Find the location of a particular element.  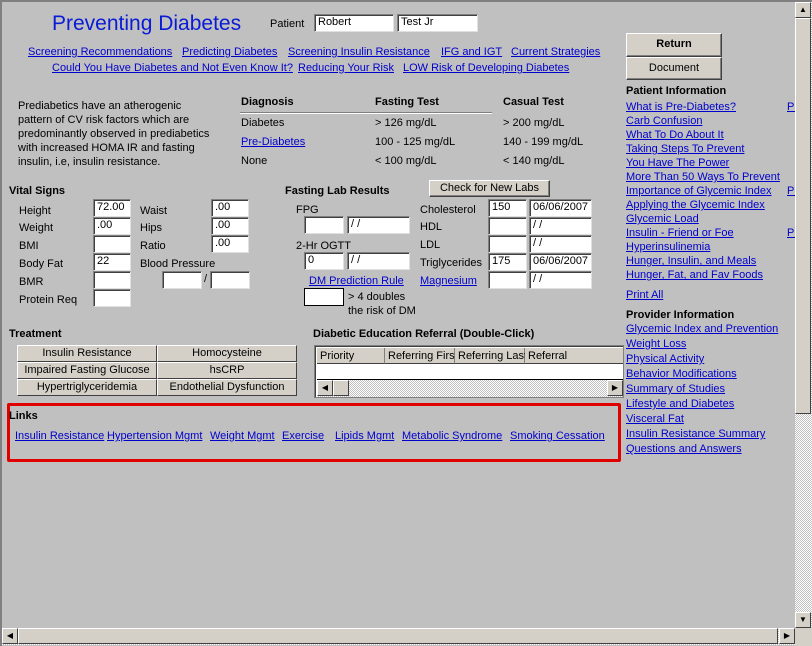

cholesterol-field: 150 is located at coordinates (507, 208).